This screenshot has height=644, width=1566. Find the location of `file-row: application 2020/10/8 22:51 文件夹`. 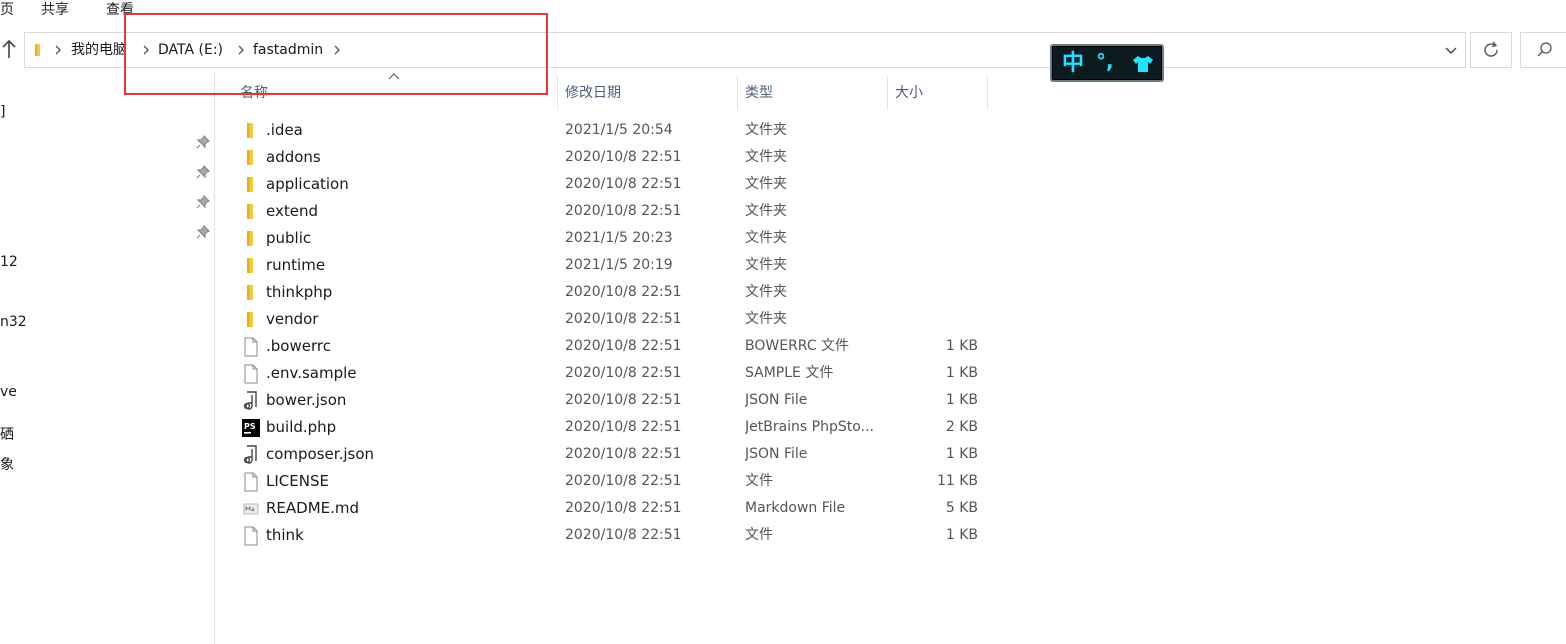

file-row: application 2020/10/8 22:51 文件夹 is located at coordinates (612, 184).